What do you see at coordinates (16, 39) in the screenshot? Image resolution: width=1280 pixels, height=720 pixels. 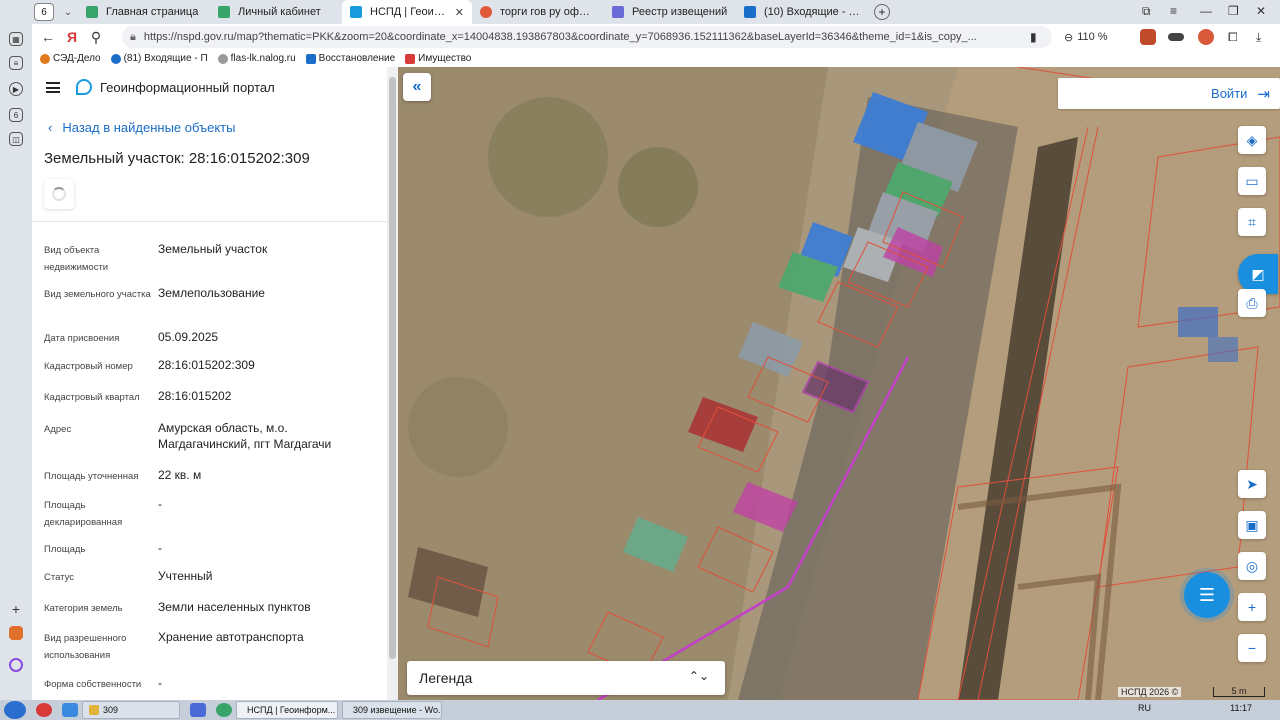 I see `rail-collections-icon: ▦` at bounding box center [16, 39].